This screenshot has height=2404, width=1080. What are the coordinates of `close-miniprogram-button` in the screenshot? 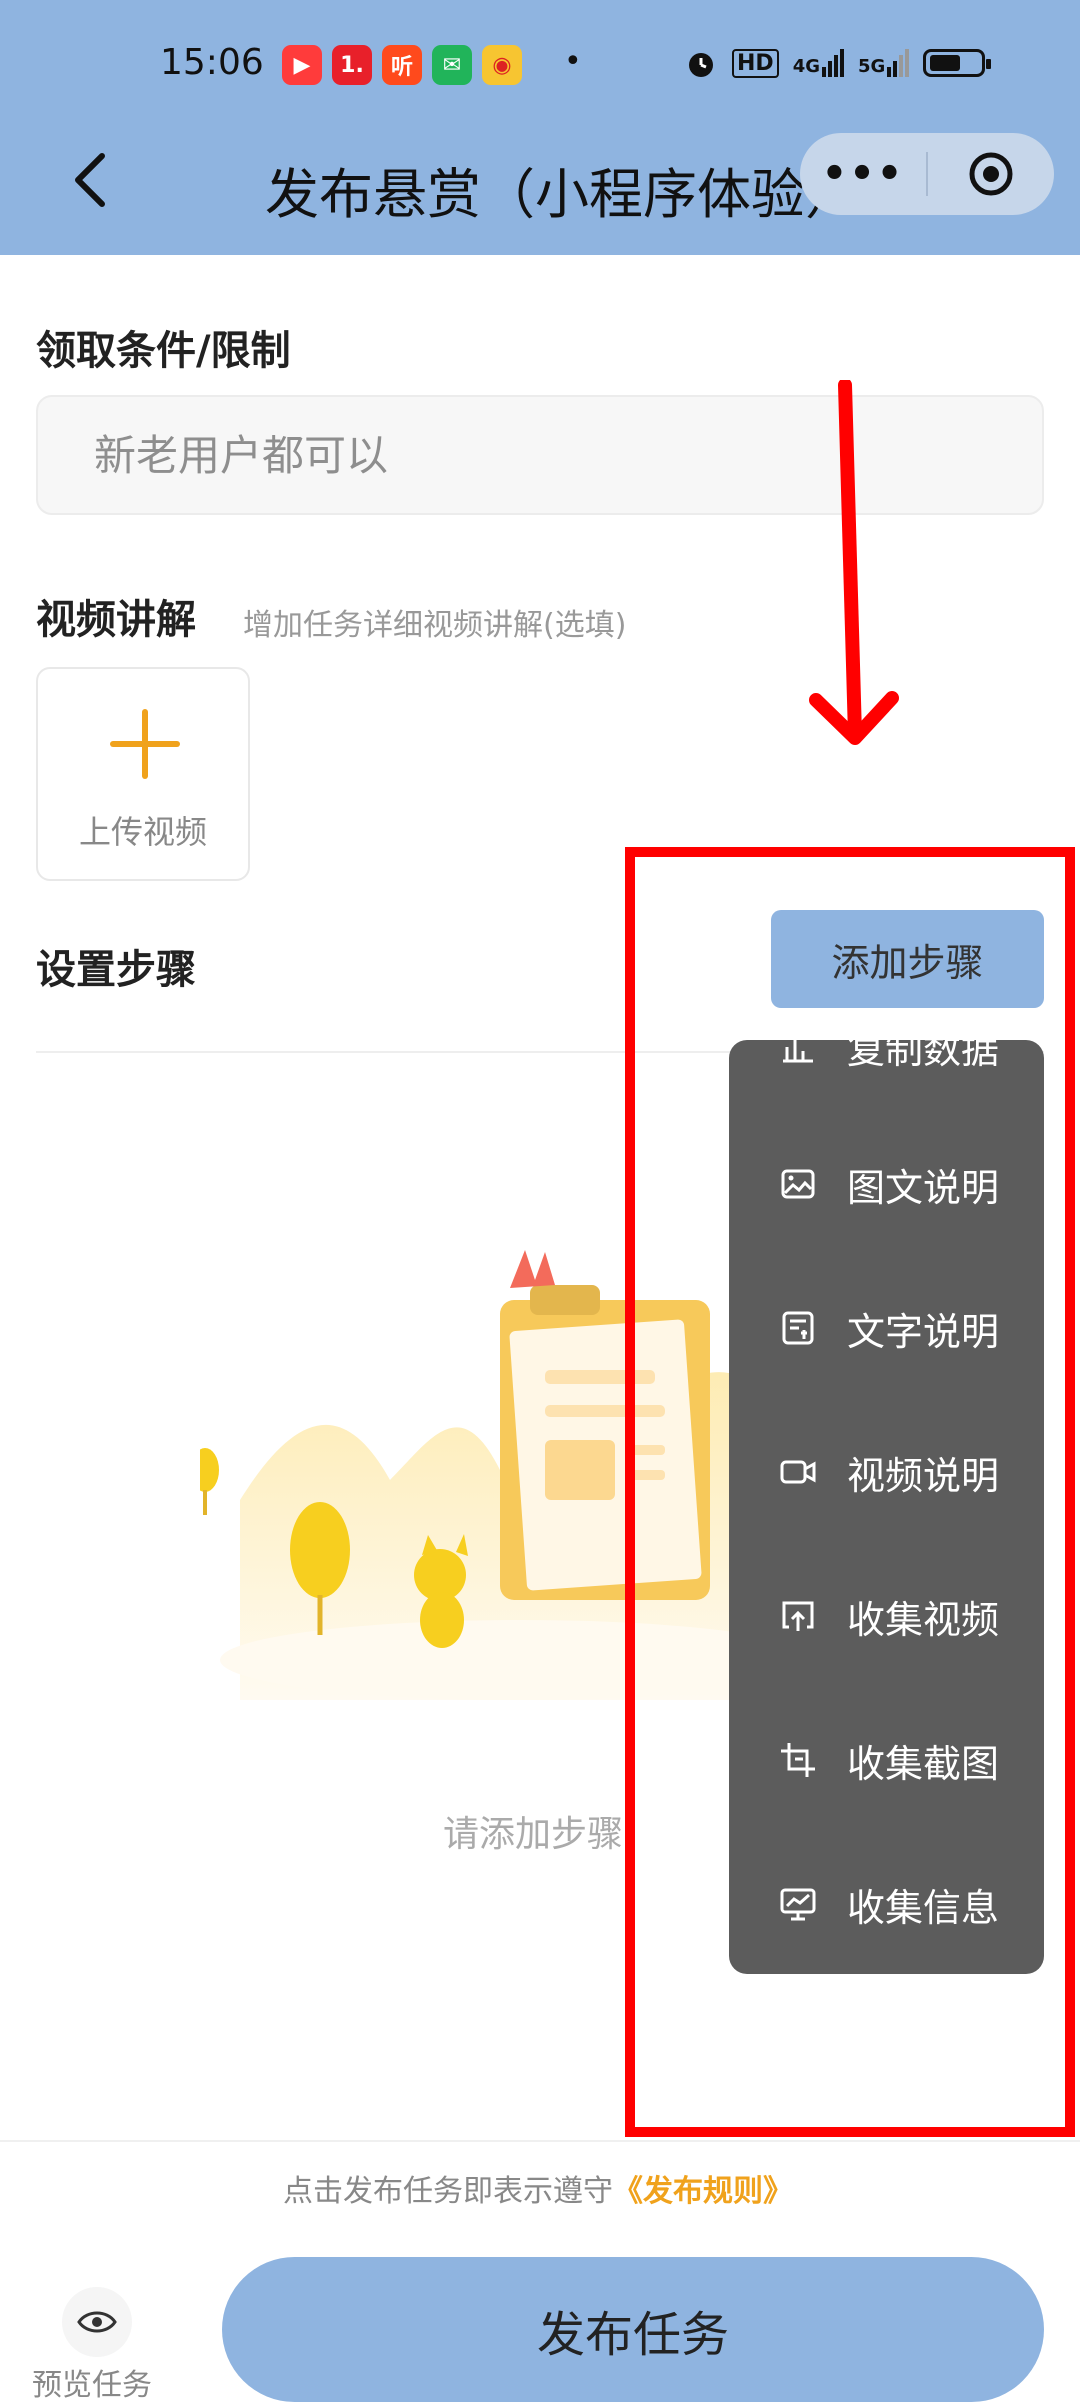 It's located at (991, 174).